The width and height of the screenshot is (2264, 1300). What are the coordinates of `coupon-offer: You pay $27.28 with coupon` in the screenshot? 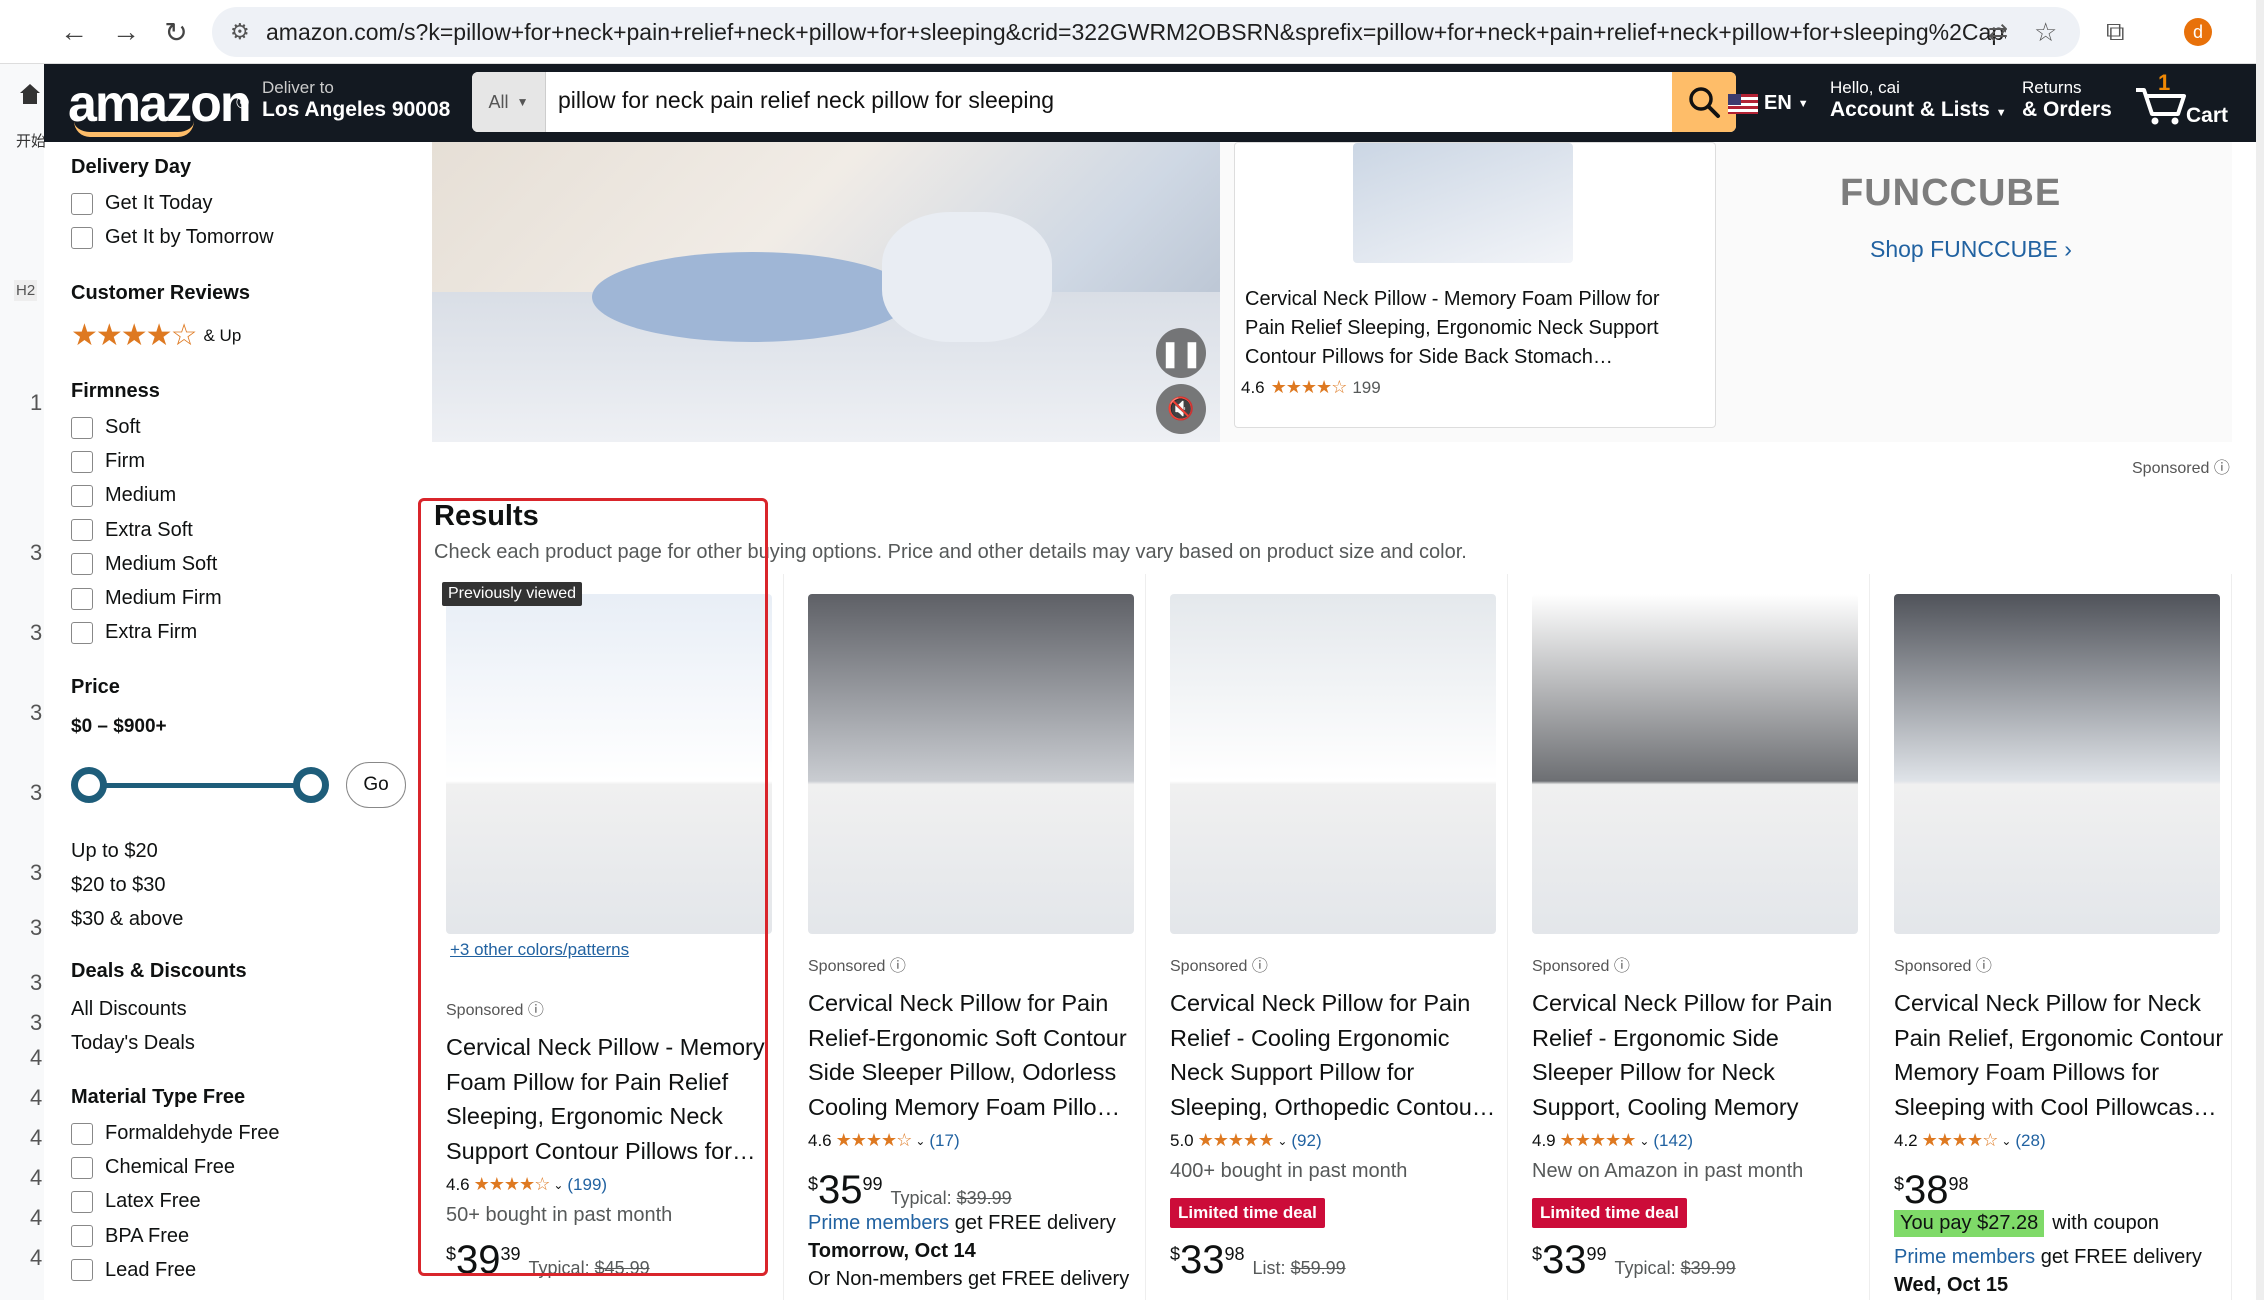 It's located at (2026, 1223).